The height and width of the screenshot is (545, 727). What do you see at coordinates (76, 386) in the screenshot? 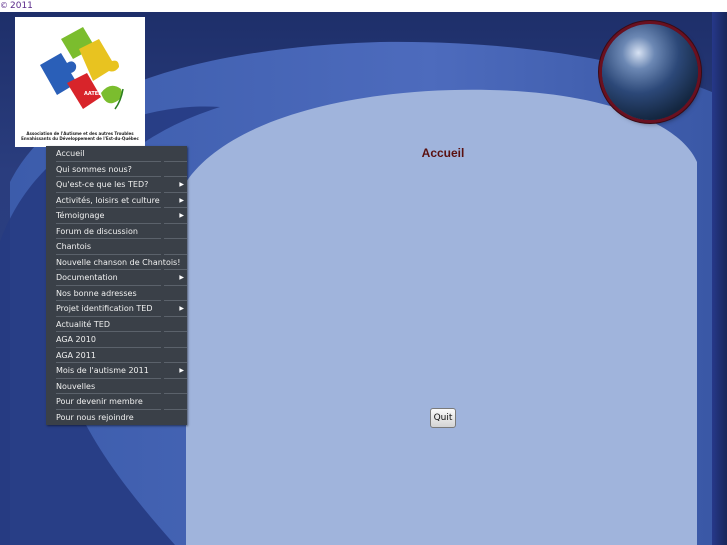
I see `menu-item-label: Nouvelles` at bounding box center [76, 386].